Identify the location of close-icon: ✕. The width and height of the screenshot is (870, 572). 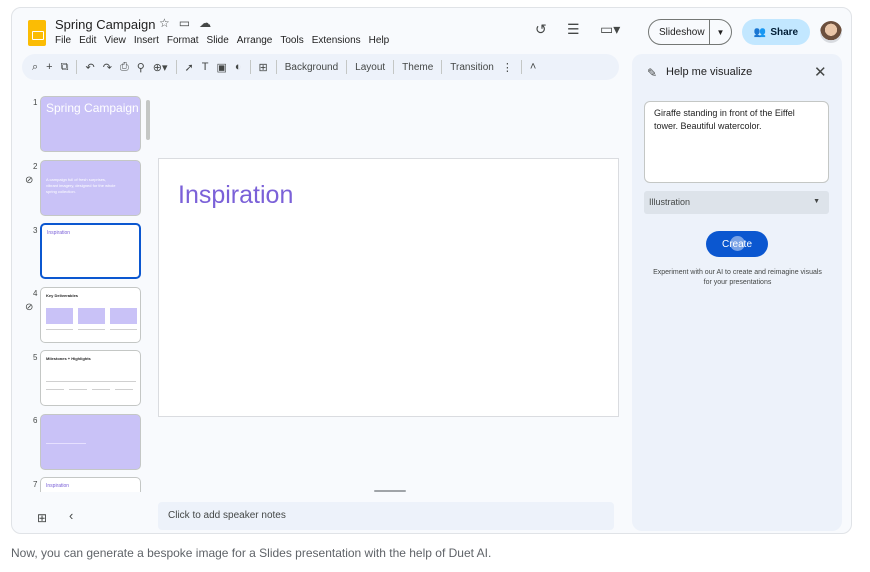
(820, 72).